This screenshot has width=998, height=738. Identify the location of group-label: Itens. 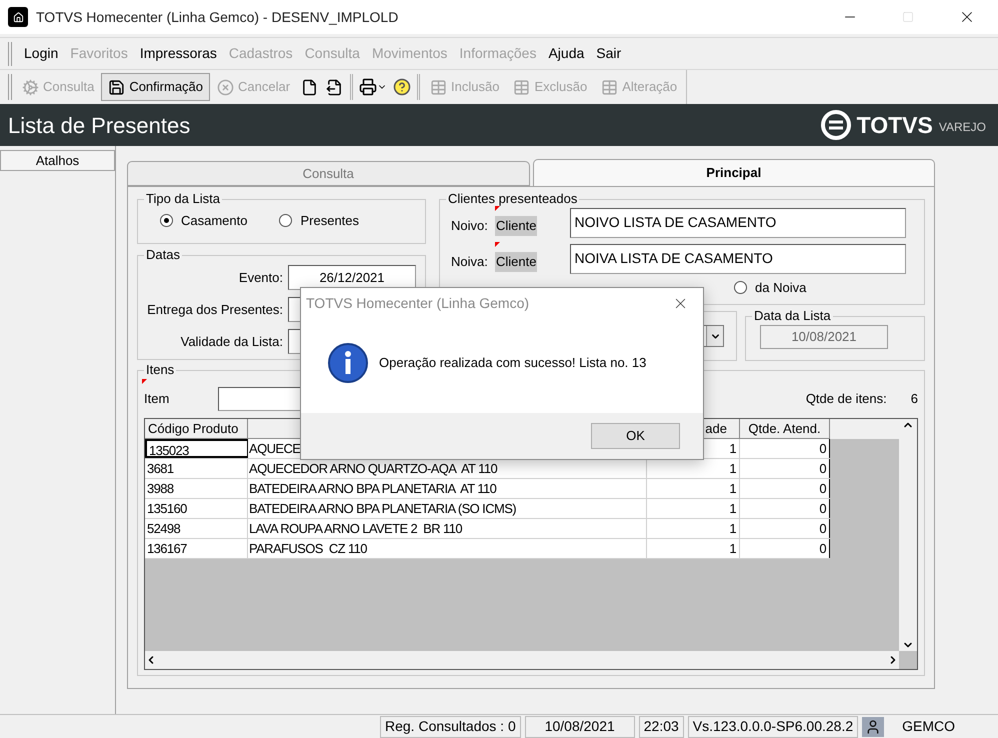
(160, 370).